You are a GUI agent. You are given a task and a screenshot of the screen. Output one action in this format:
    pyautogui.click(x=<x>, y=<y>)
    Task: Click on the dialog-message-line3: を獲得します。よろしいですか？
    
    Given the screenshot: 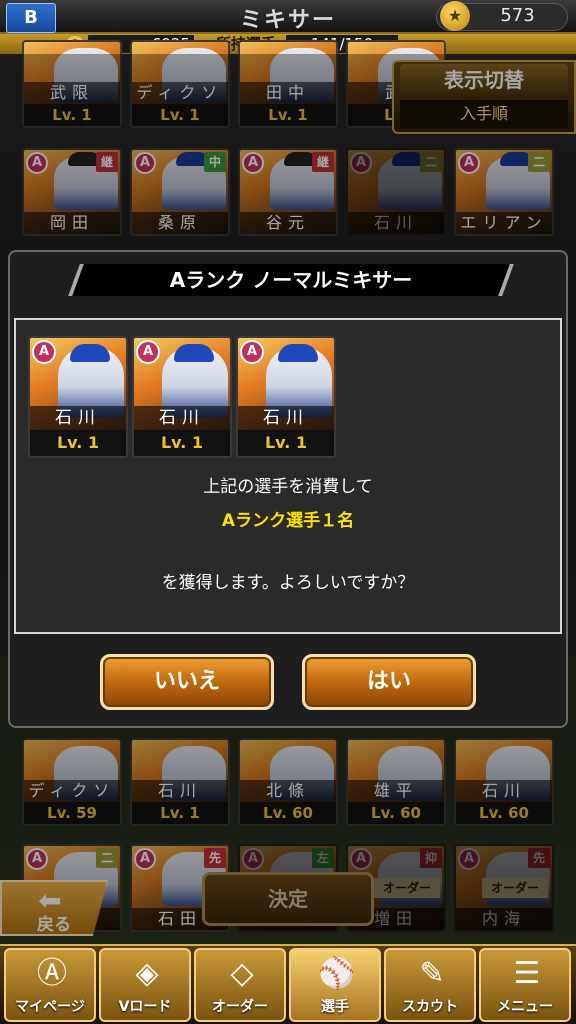 What is the action you would take?
    pyautogui.click(x=288, y=583)
    